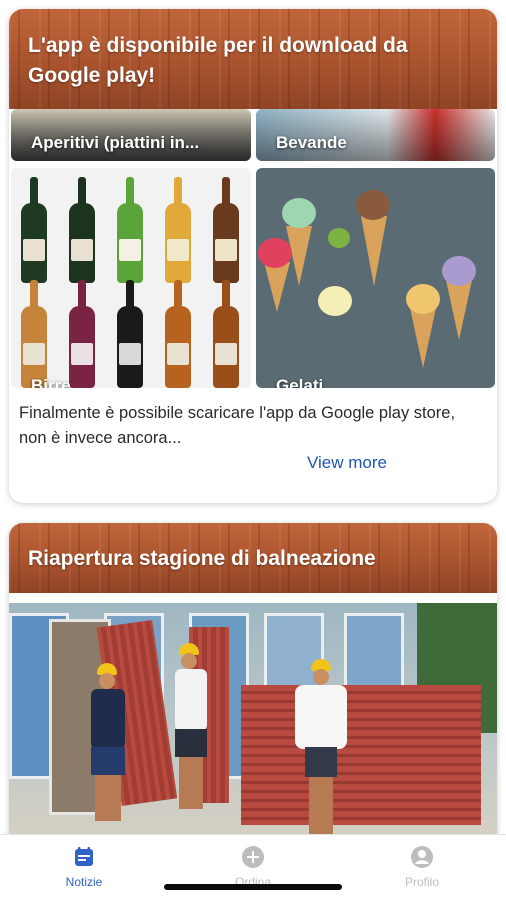  I want to click on tab-ordina: Ordina, so click(253, 867).